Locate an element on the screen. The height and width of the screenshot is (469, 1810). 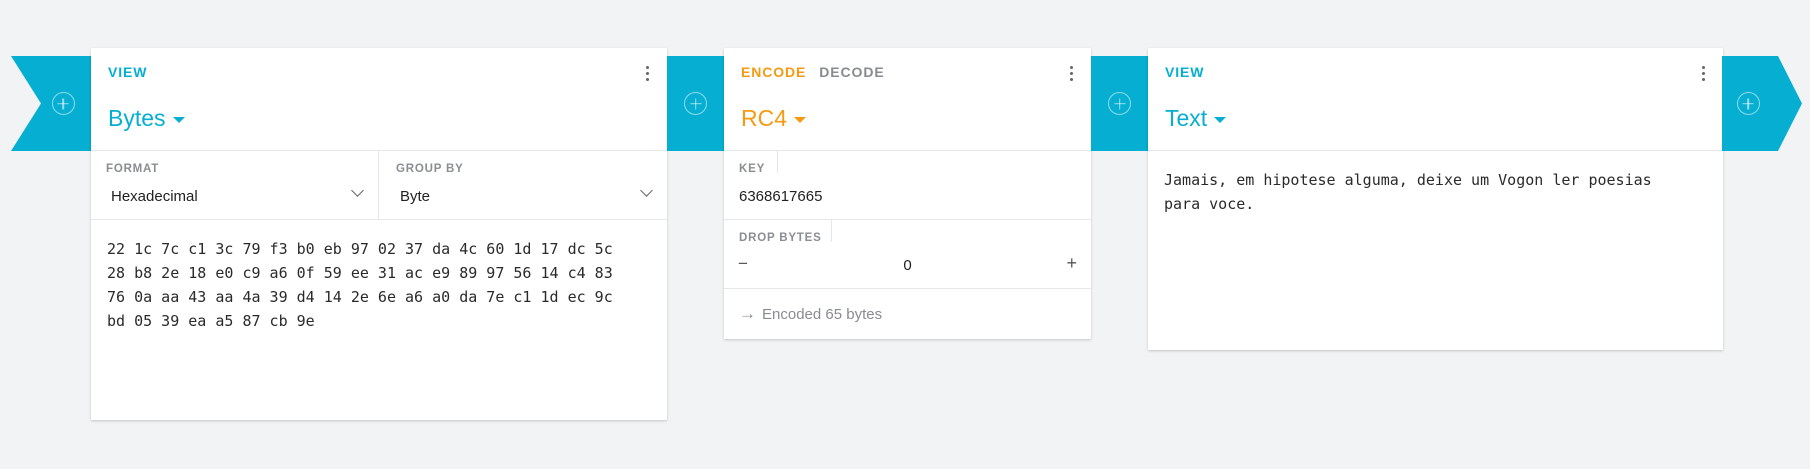
viewer-select: Text is located at coordinates (1196, 118).